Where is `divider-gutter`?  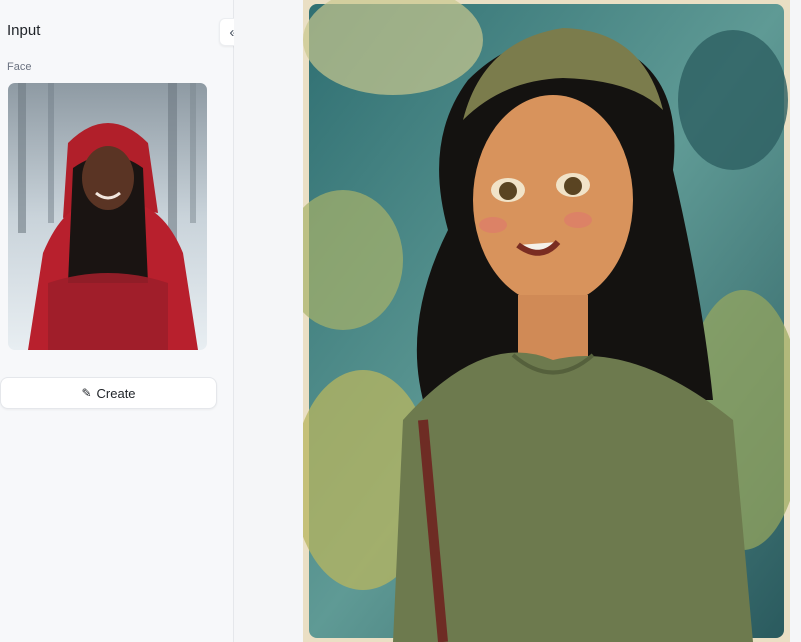
divider-gutter is located at coordinates (268, 321).